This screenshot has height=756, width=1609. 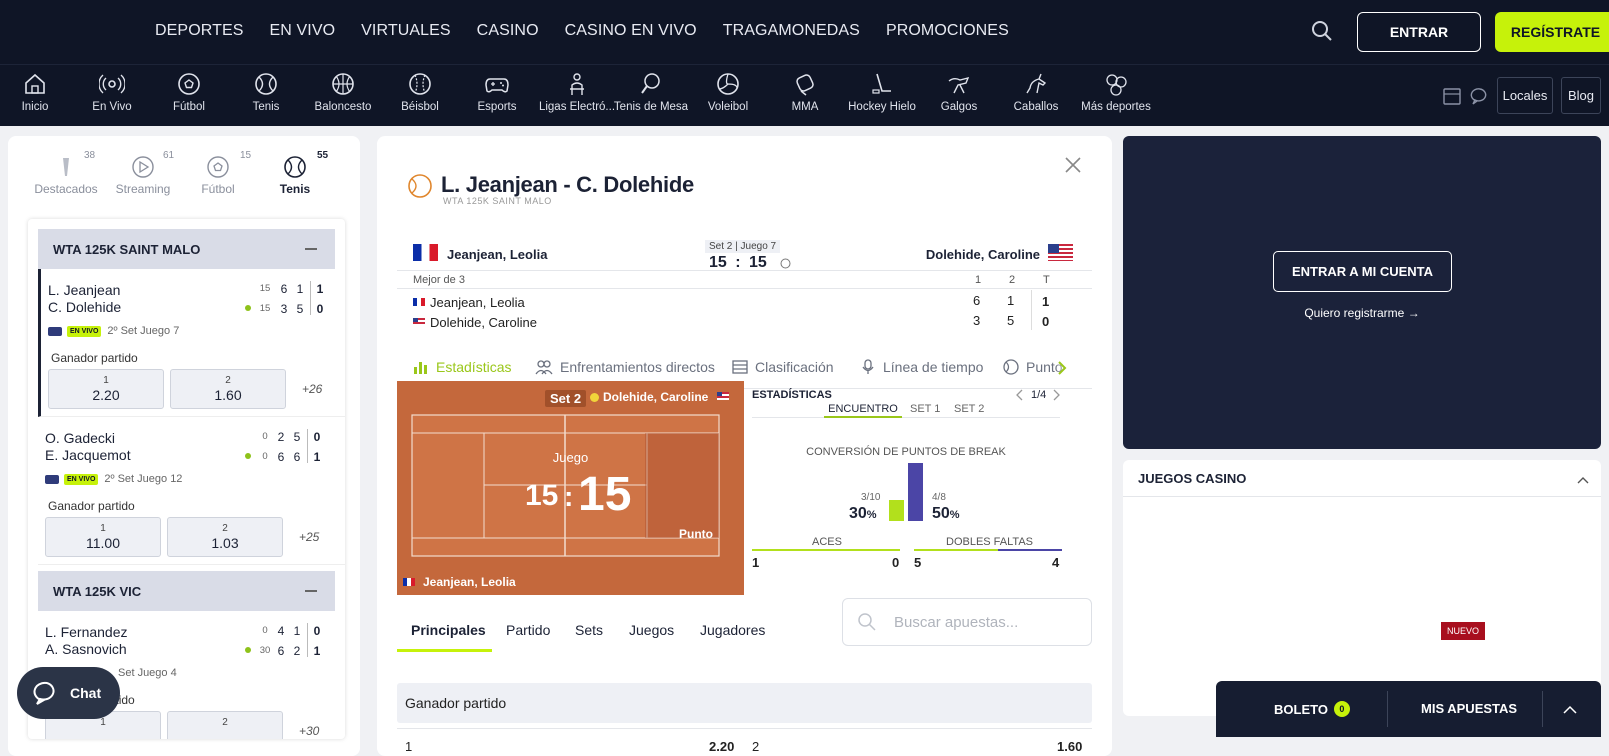 What do you see at coordinates (1033, 367) in the screenshot?
I see `tab-punto: Punto` at bounding box center [1033, 367].